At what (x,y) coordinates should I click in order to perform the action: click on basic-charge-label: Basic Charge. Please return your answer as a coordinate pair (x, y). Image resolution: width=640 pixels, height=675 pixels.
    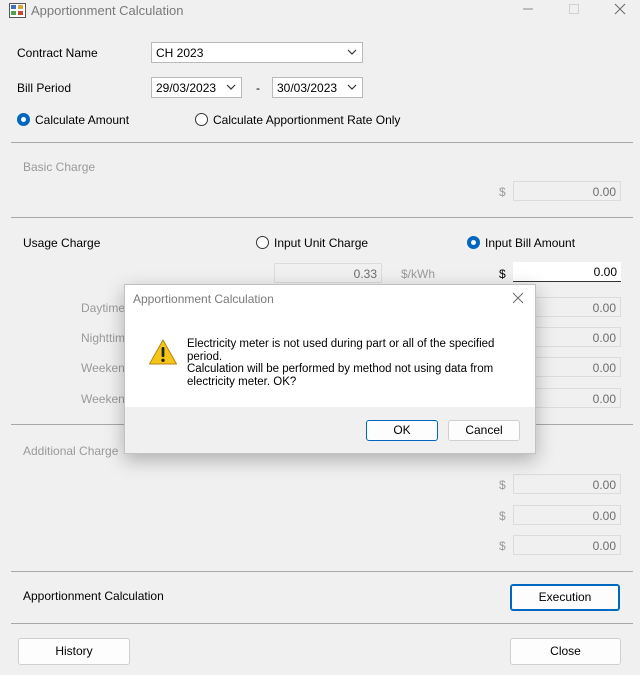
    Looking at the image, I should click on (59, 167).